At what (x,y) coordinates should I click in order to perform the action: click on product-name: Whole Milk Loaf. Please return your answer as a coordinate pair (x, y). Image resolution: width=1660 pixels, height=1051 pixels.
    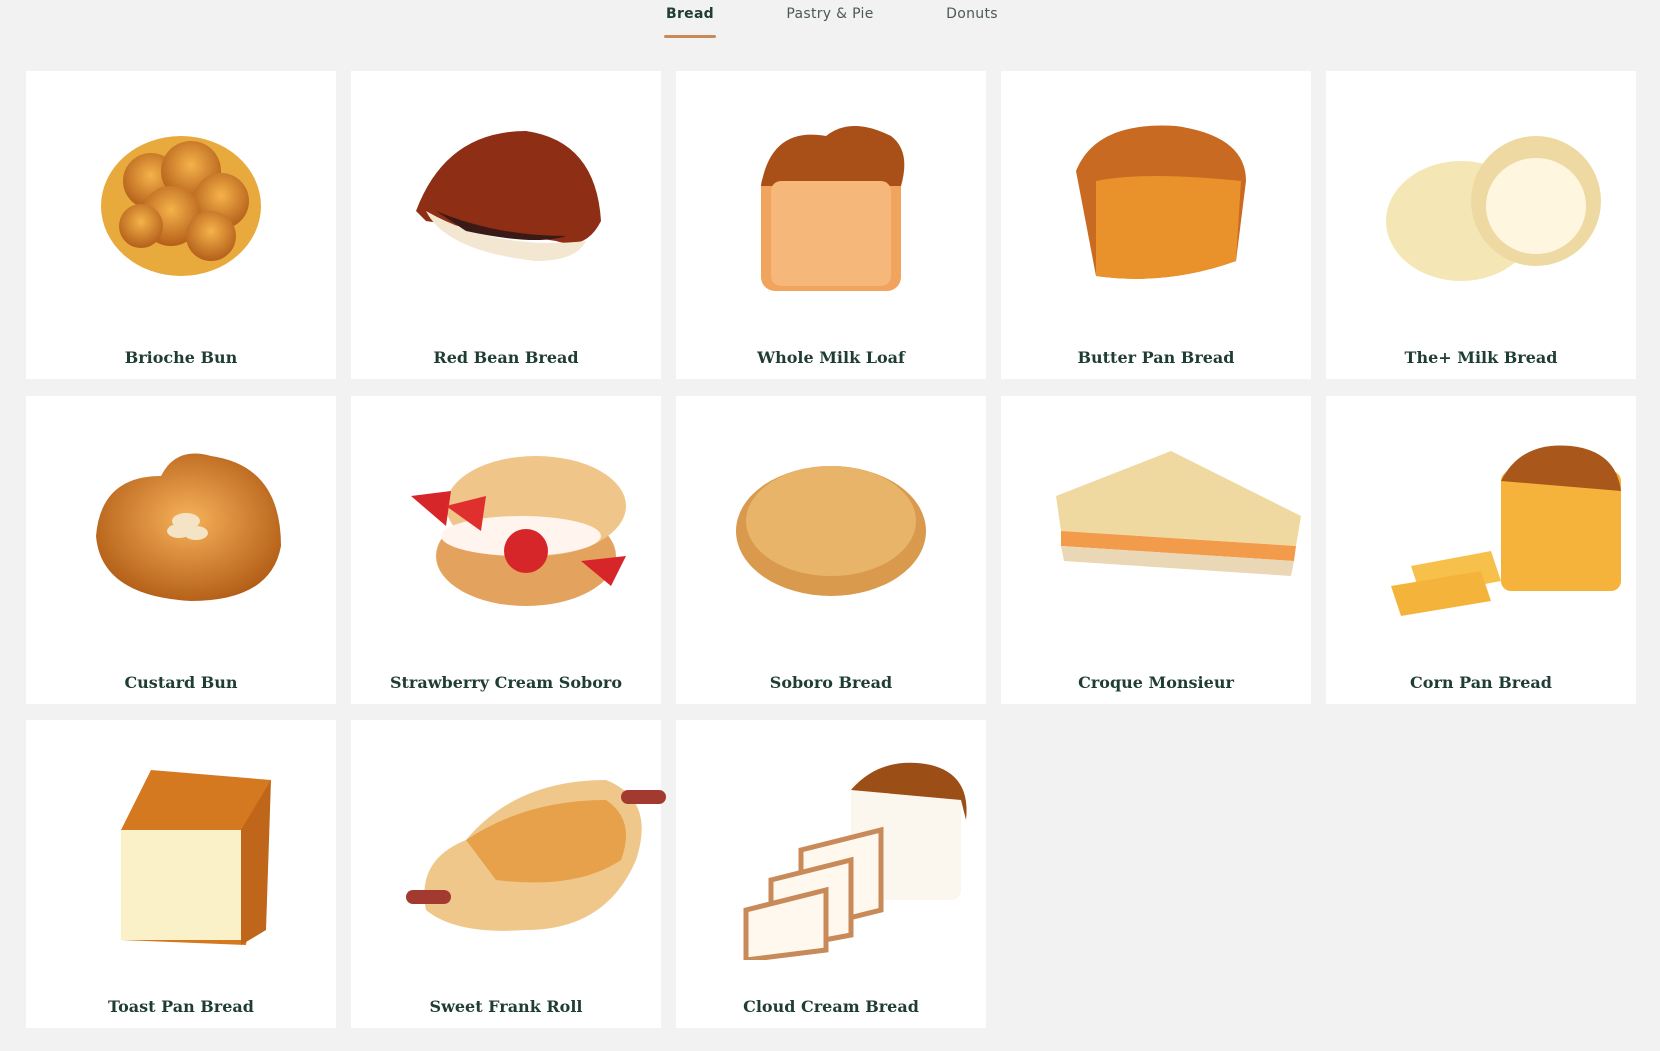
    Looking at the image, I should click on (831, 357).